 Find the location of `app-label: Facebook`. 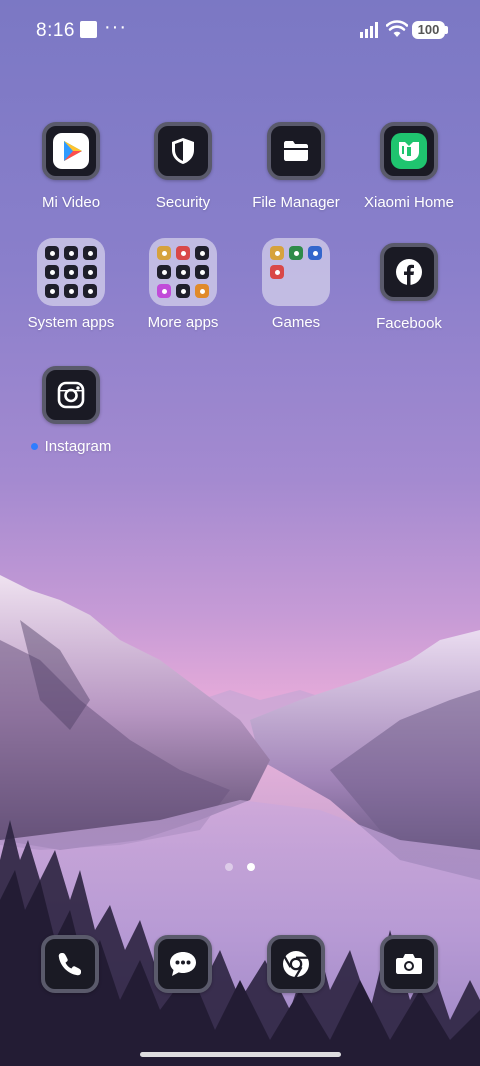

app-label: Facebook is located at coordinates (409, 323).